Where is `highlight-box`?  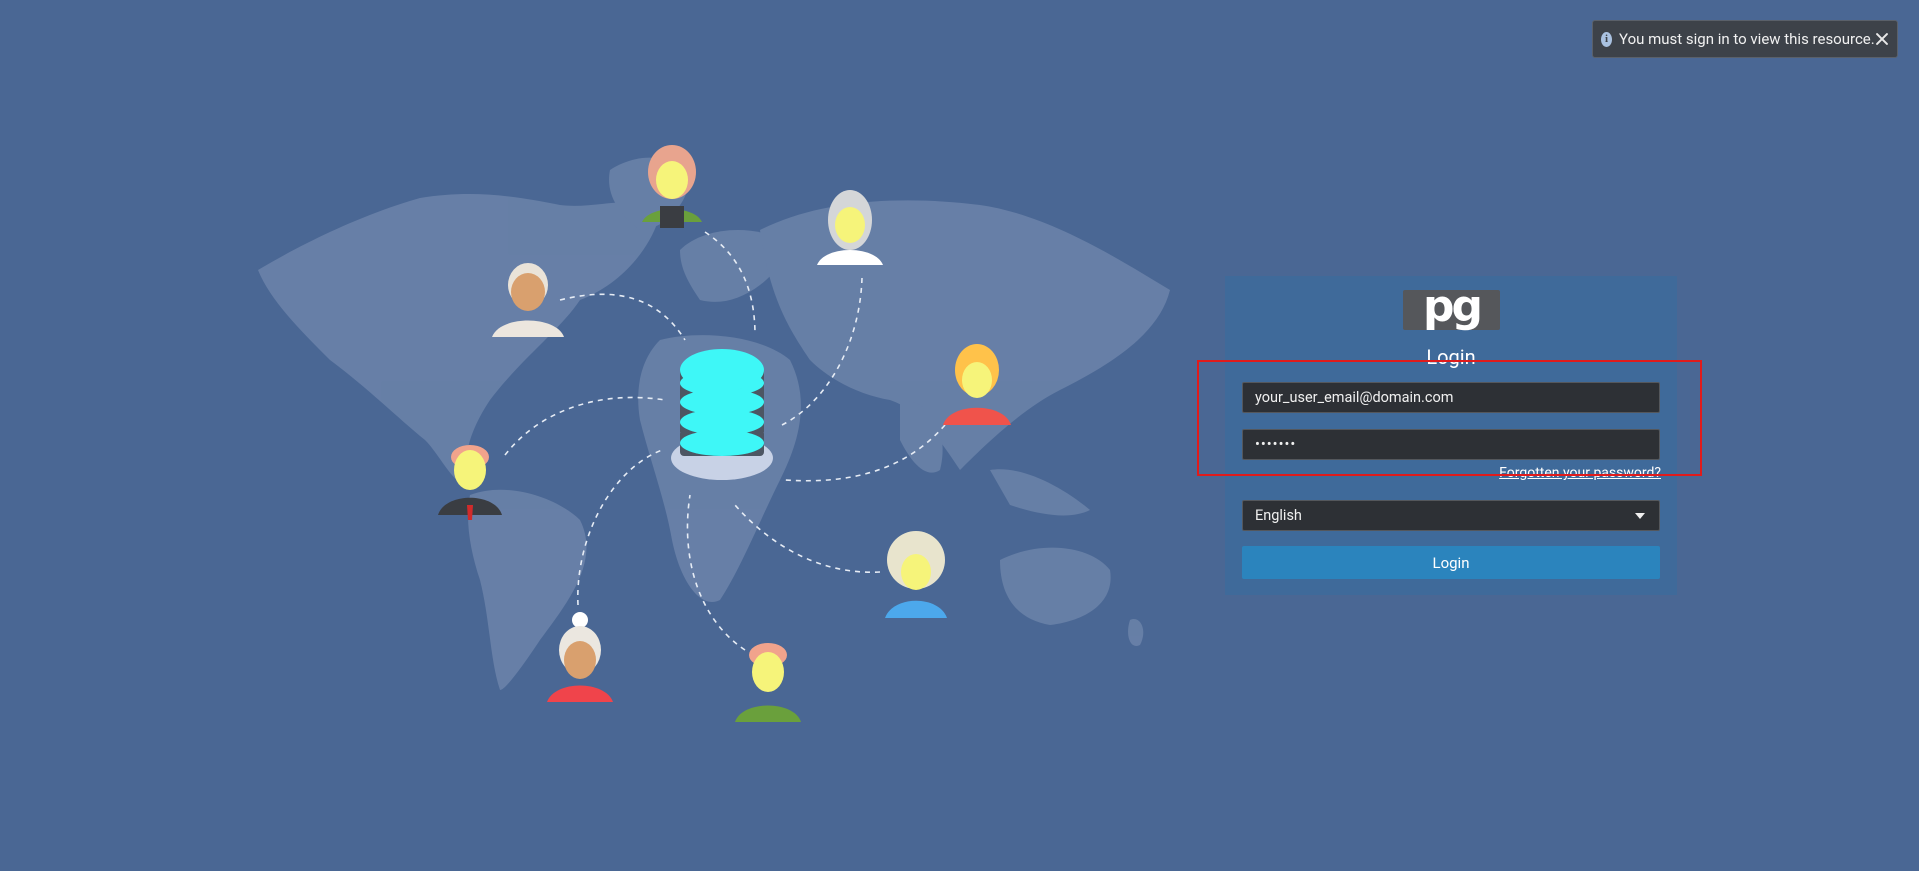 highlight-box is located at coordinates (1449, 418).